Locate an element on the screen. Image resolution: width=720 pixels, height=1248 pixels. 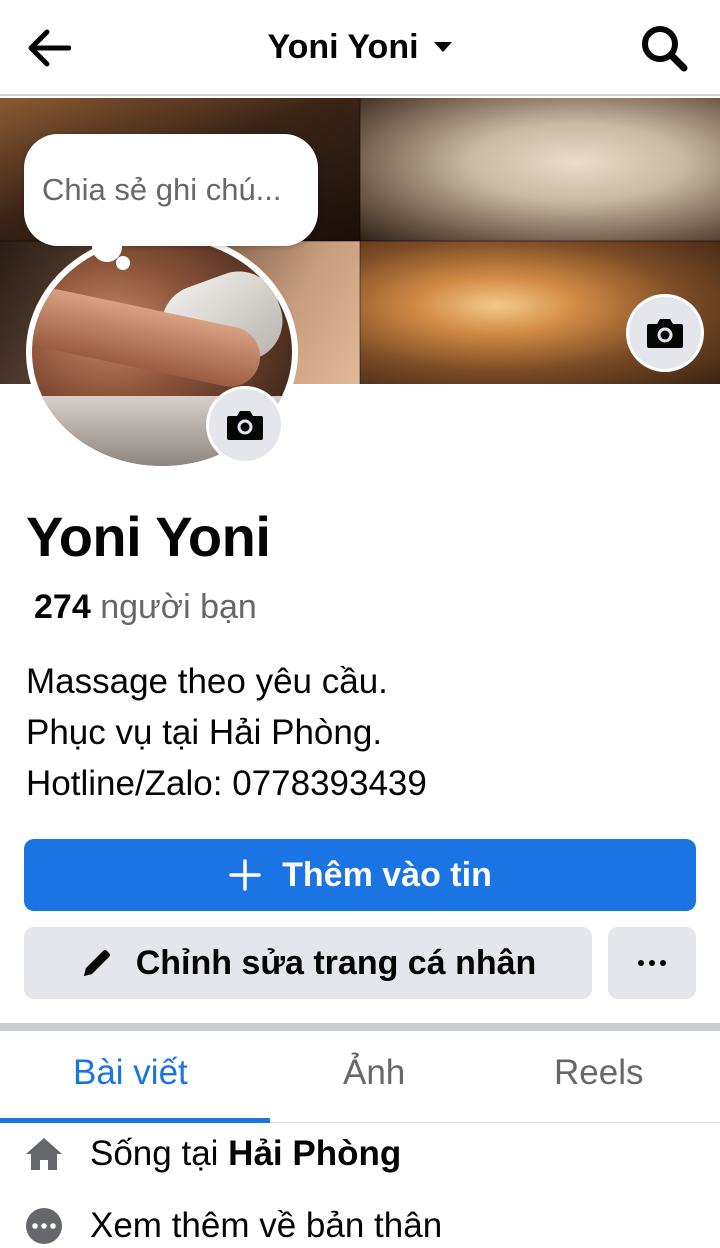
profile-switcher: Yoni Yoni is located at coordinates (360, 47).